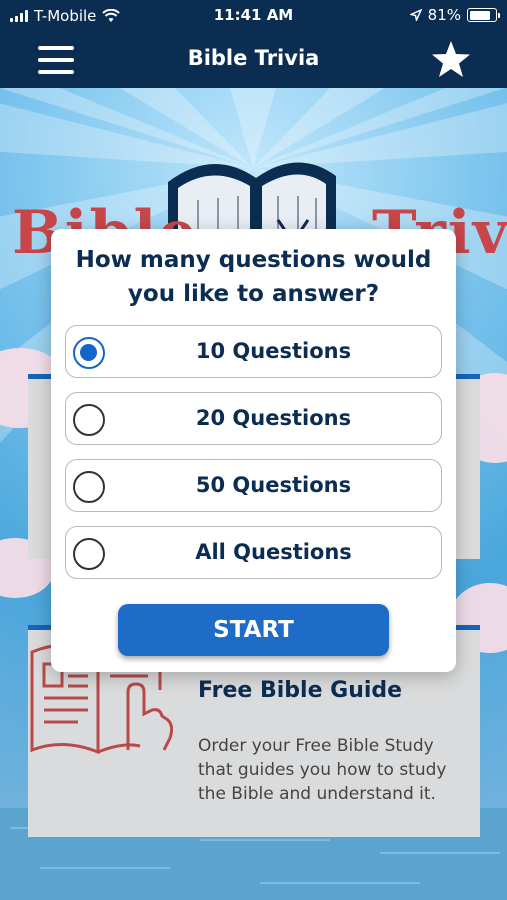 The height and width of the screenshot is (900, 507). What do you see at coordinates (253, 16) in the screenshot?
I see `status-bar: T-Mobile 11:41 AM 81%` at bounding box center [253, 16].